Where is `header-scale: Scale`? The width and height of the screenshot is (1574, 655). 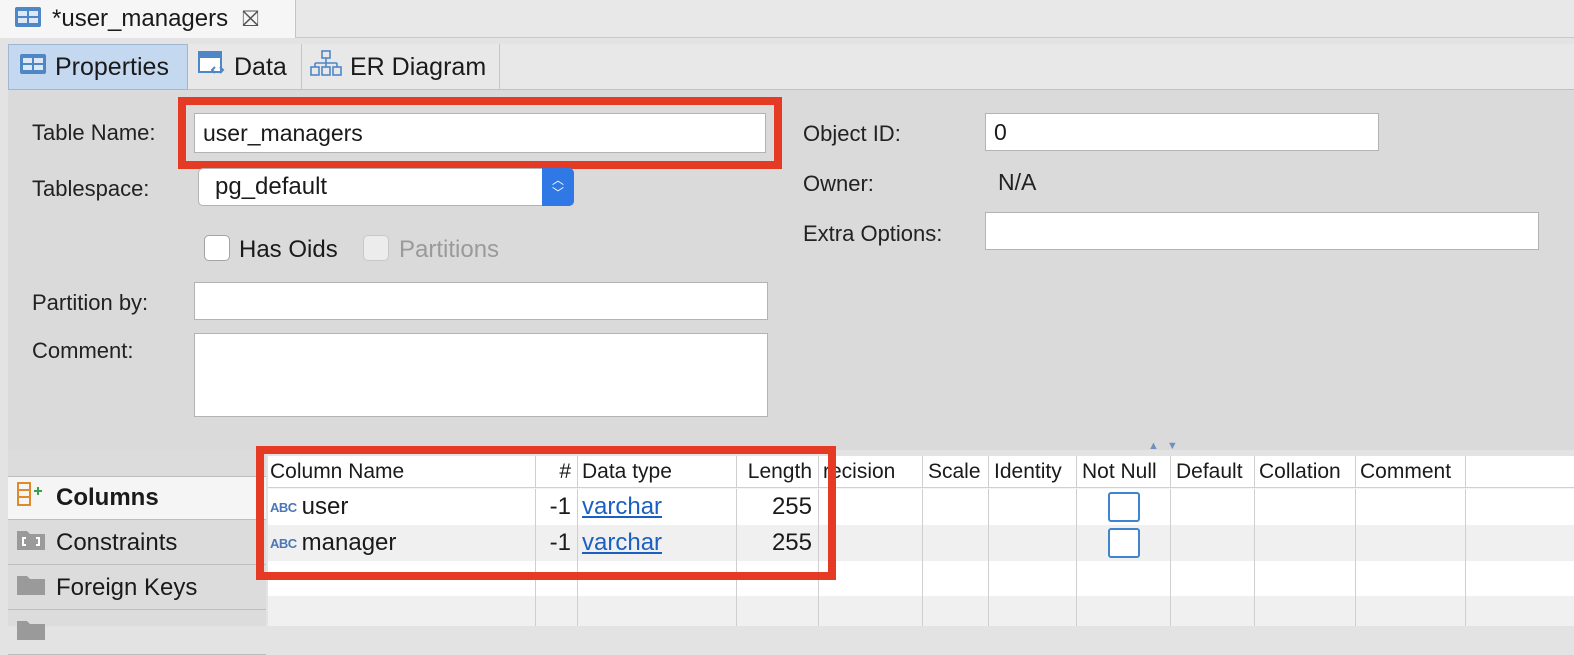 header-scale: Scale is located at coordinates (956, 472).